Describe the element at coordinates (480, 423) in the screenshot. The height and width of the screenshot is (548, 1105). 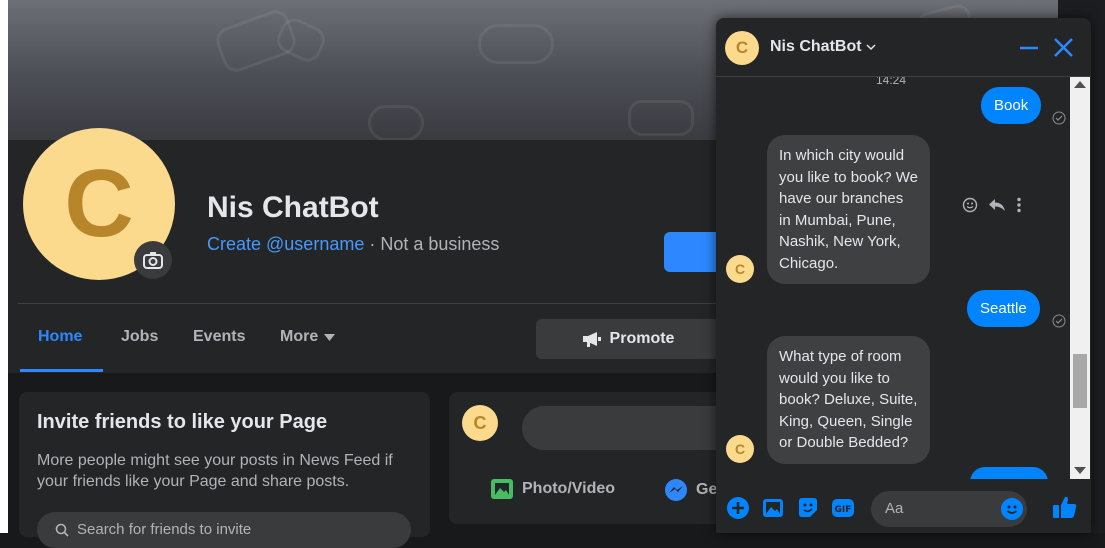
I see `composer-avatar: C` at that location.